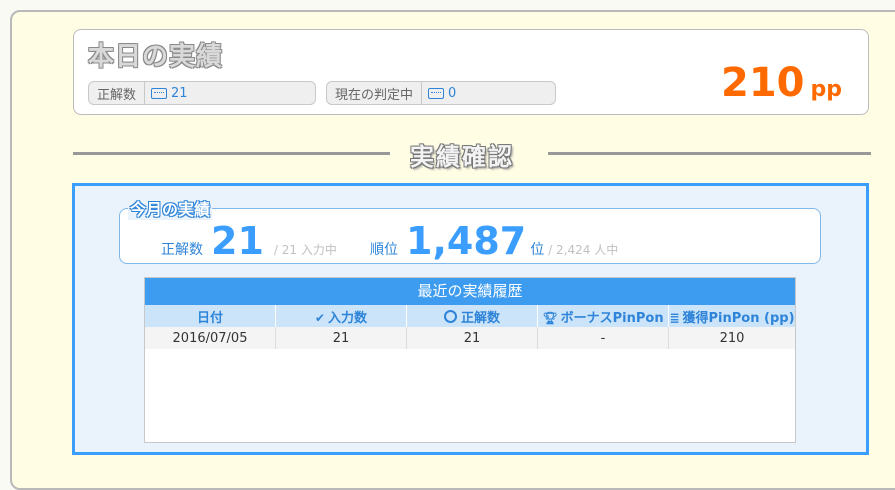 The width and height of the screenshot is (895, 490). Describe the element at coordinates (603, 338) in the screenshot. I see `cell-bonus-pinpon: -` at that location.